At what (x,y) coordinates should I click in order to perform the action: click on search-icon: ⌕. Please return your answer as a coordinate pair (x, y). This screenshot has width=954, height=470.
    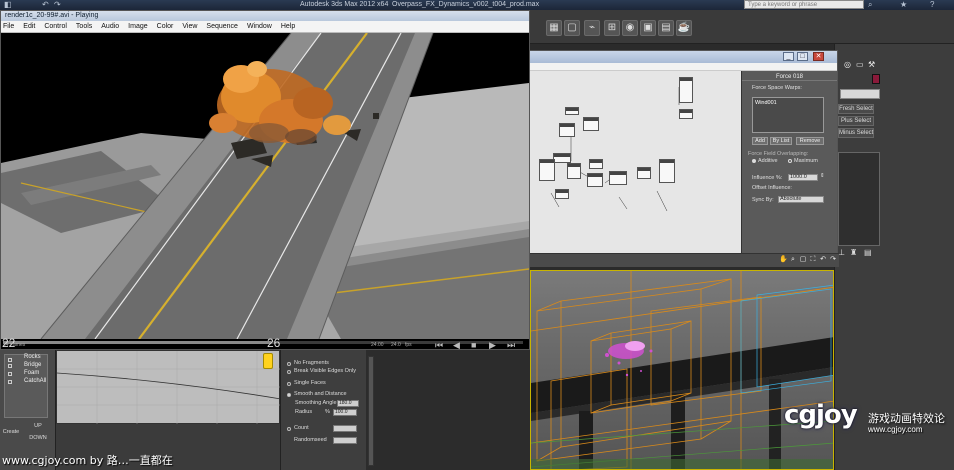
    Looking at the image, I should click on (870, 5).